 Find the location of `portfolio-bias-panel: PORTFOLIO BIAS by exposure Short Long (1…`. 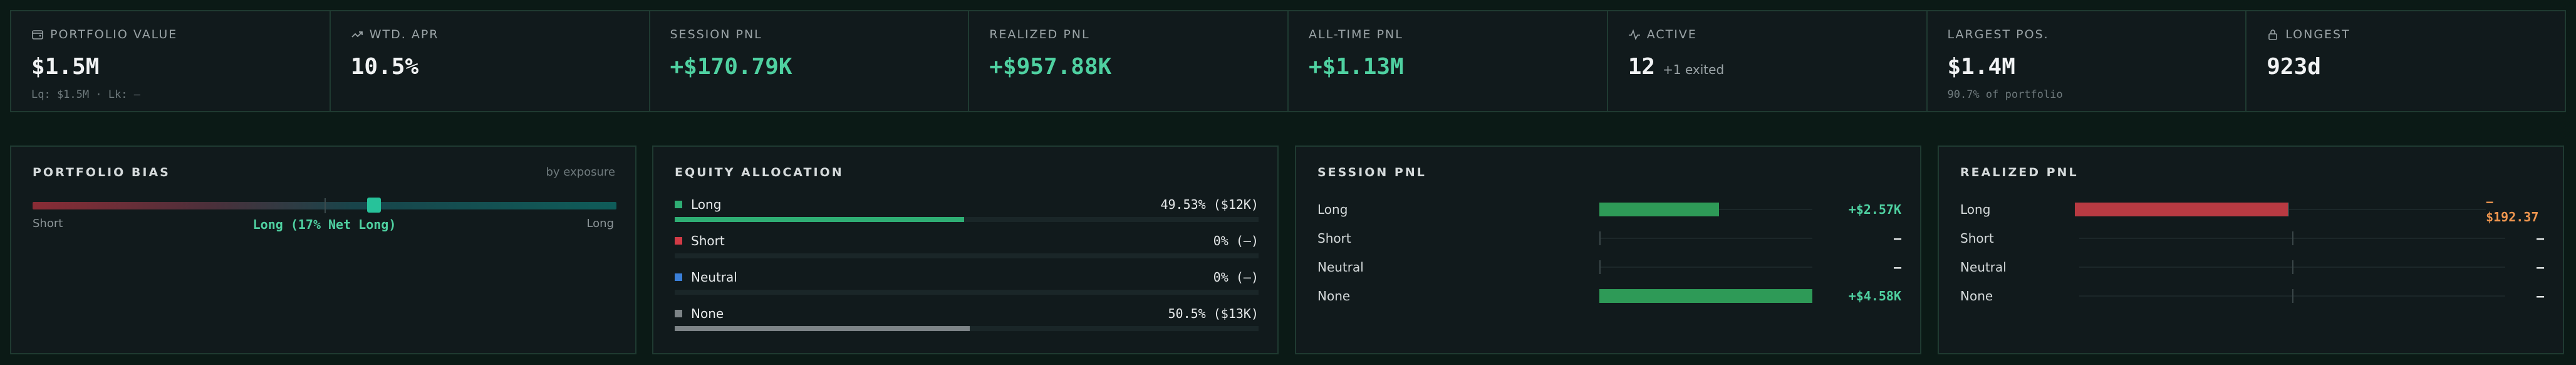

portfolio-bias-panel: PORTFOLIO BIAS by exposure Short Long (1… is located at coordinates (323, 249).